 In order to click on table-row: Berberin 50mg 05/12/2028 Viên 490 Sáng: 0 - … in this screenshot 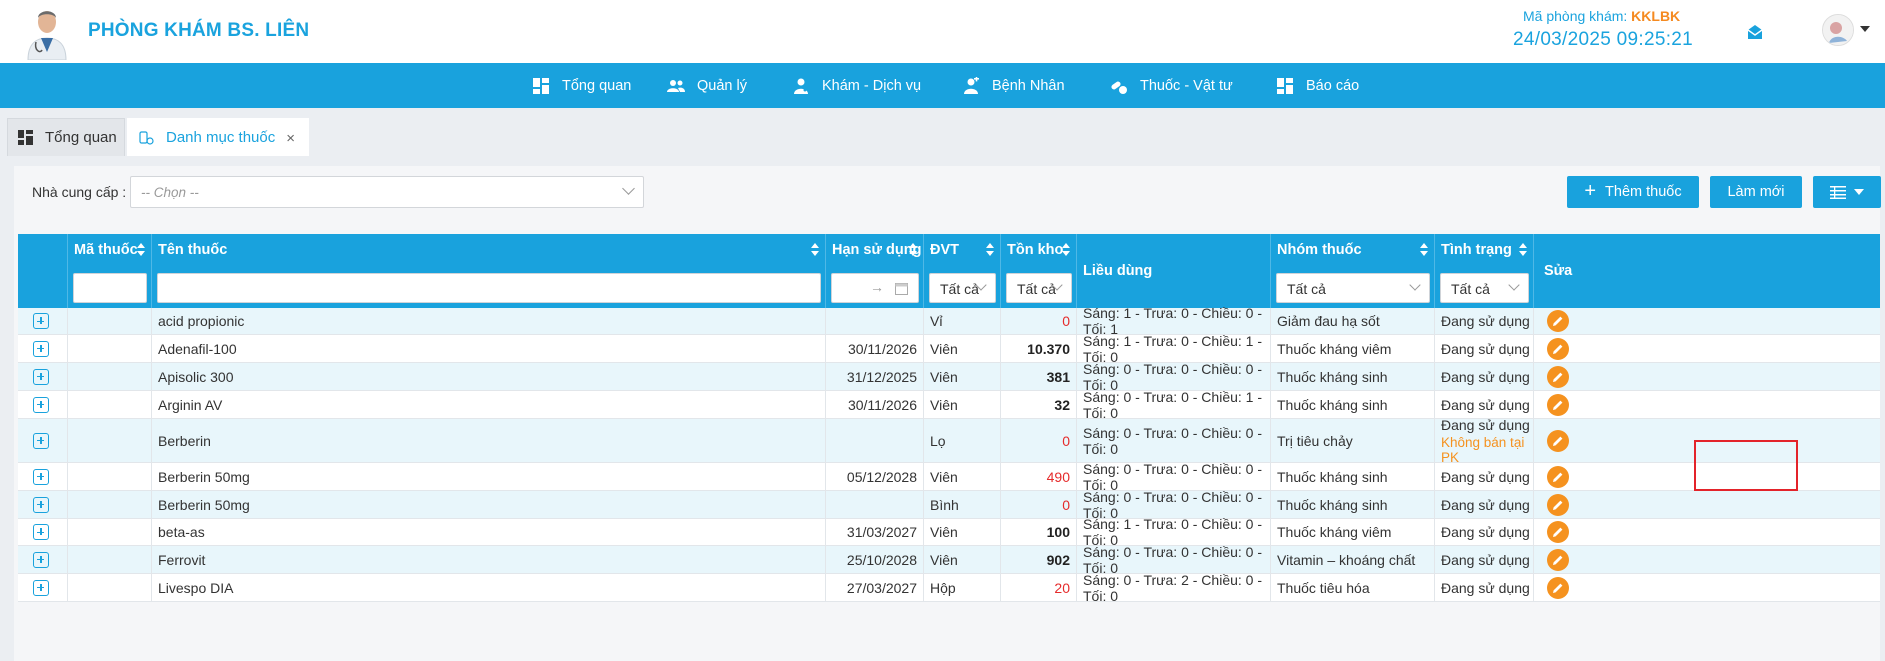, I will do `click(949, 477)`.